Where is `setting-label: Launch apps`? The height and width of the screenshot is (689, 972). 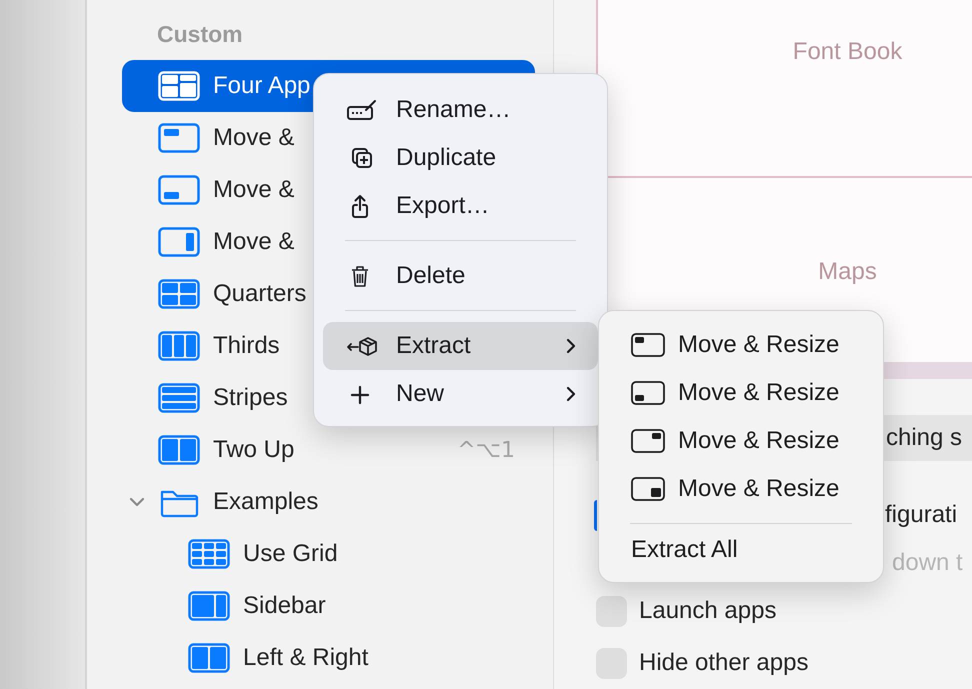 setting-label: Launch apps is located at coordinates (707, 611).